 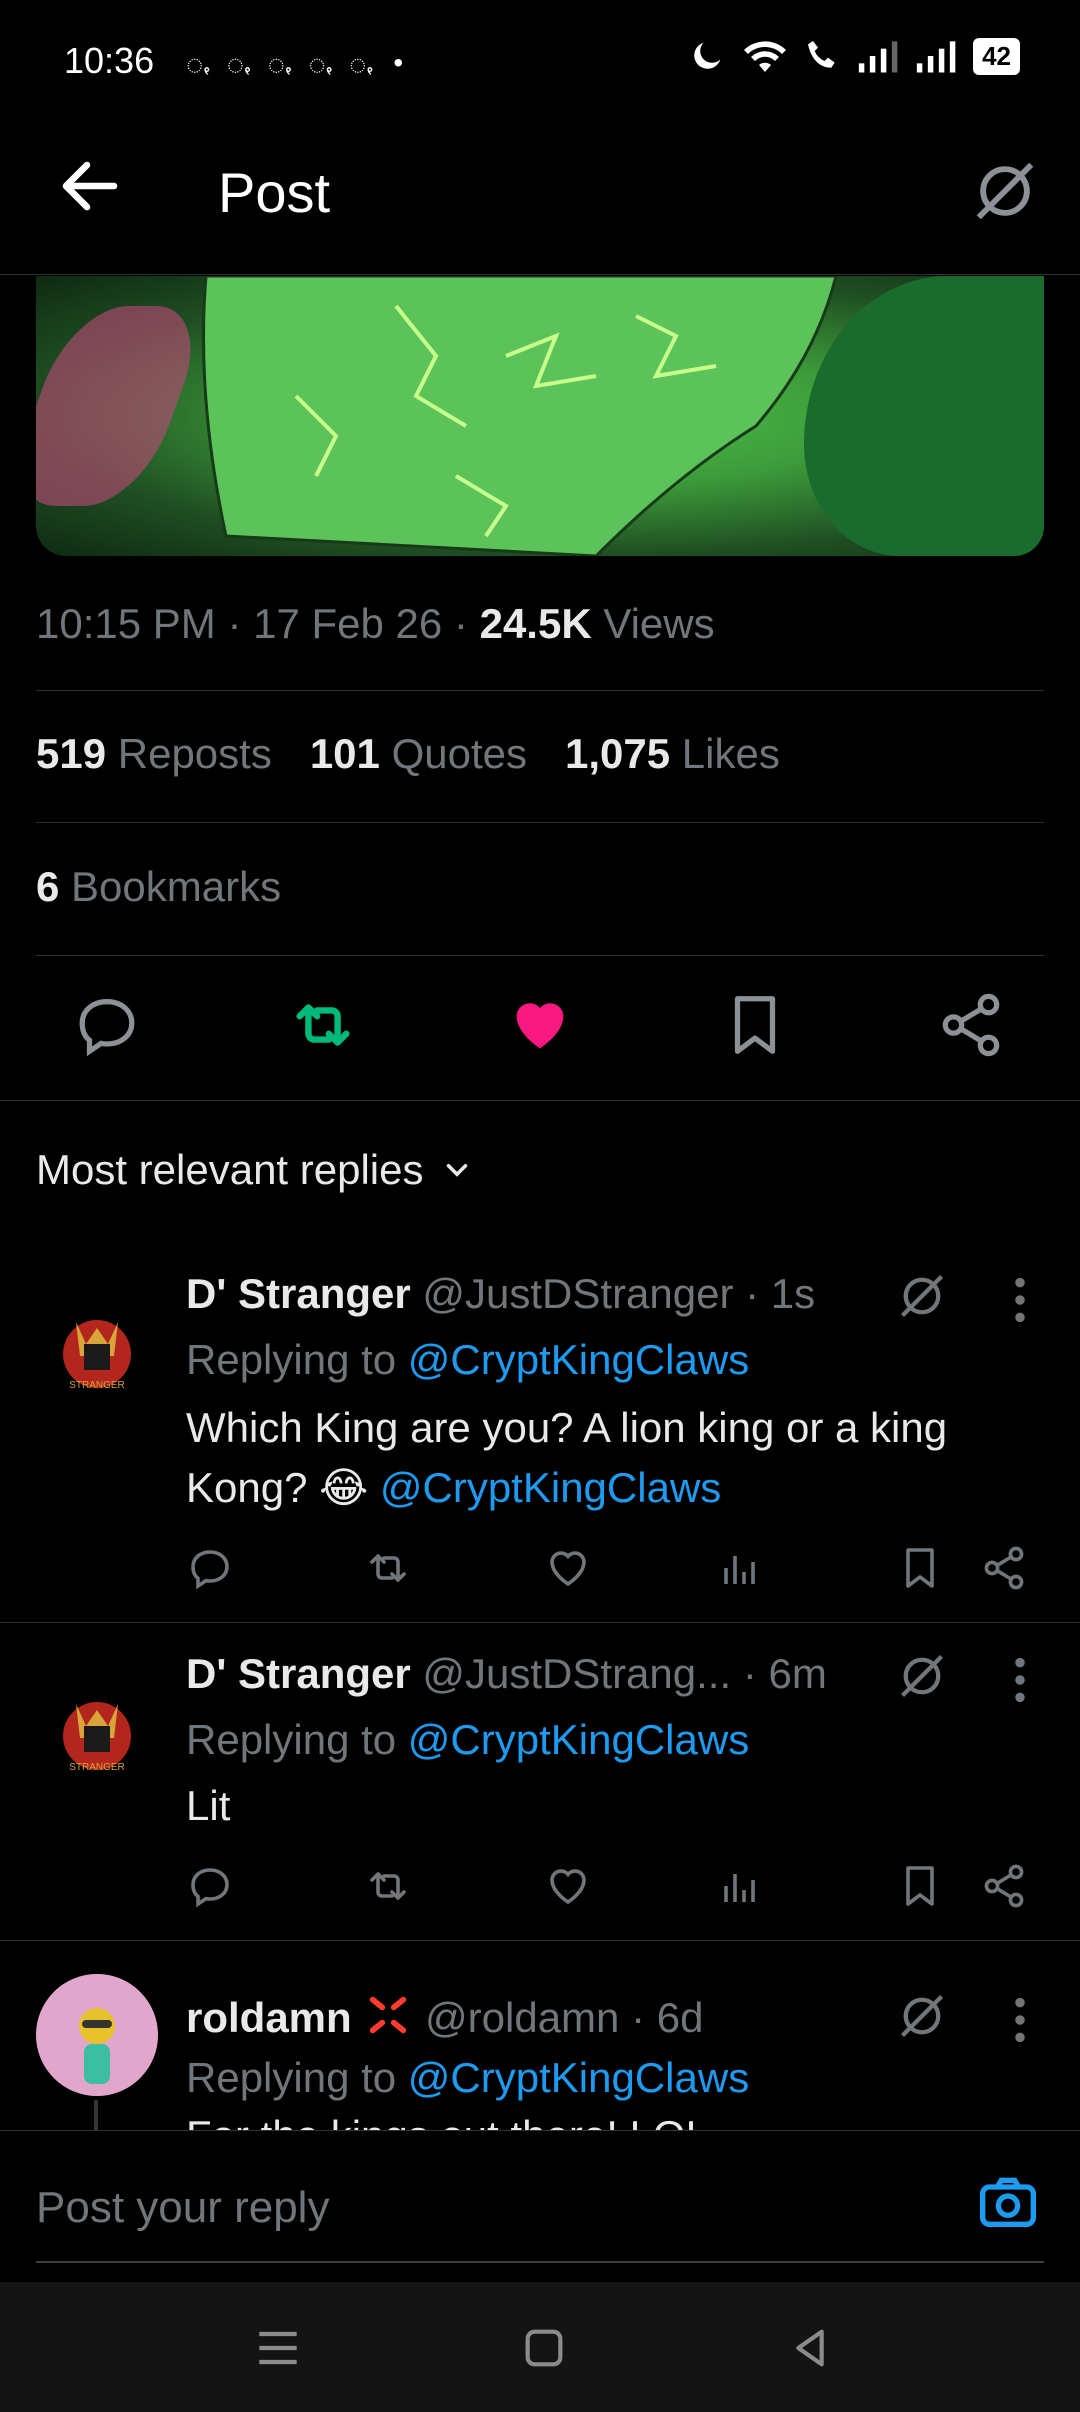 What do you see at coordinates (821, 54) in the screenshot?
I see `call-icon` at bounding box center [821, 54].